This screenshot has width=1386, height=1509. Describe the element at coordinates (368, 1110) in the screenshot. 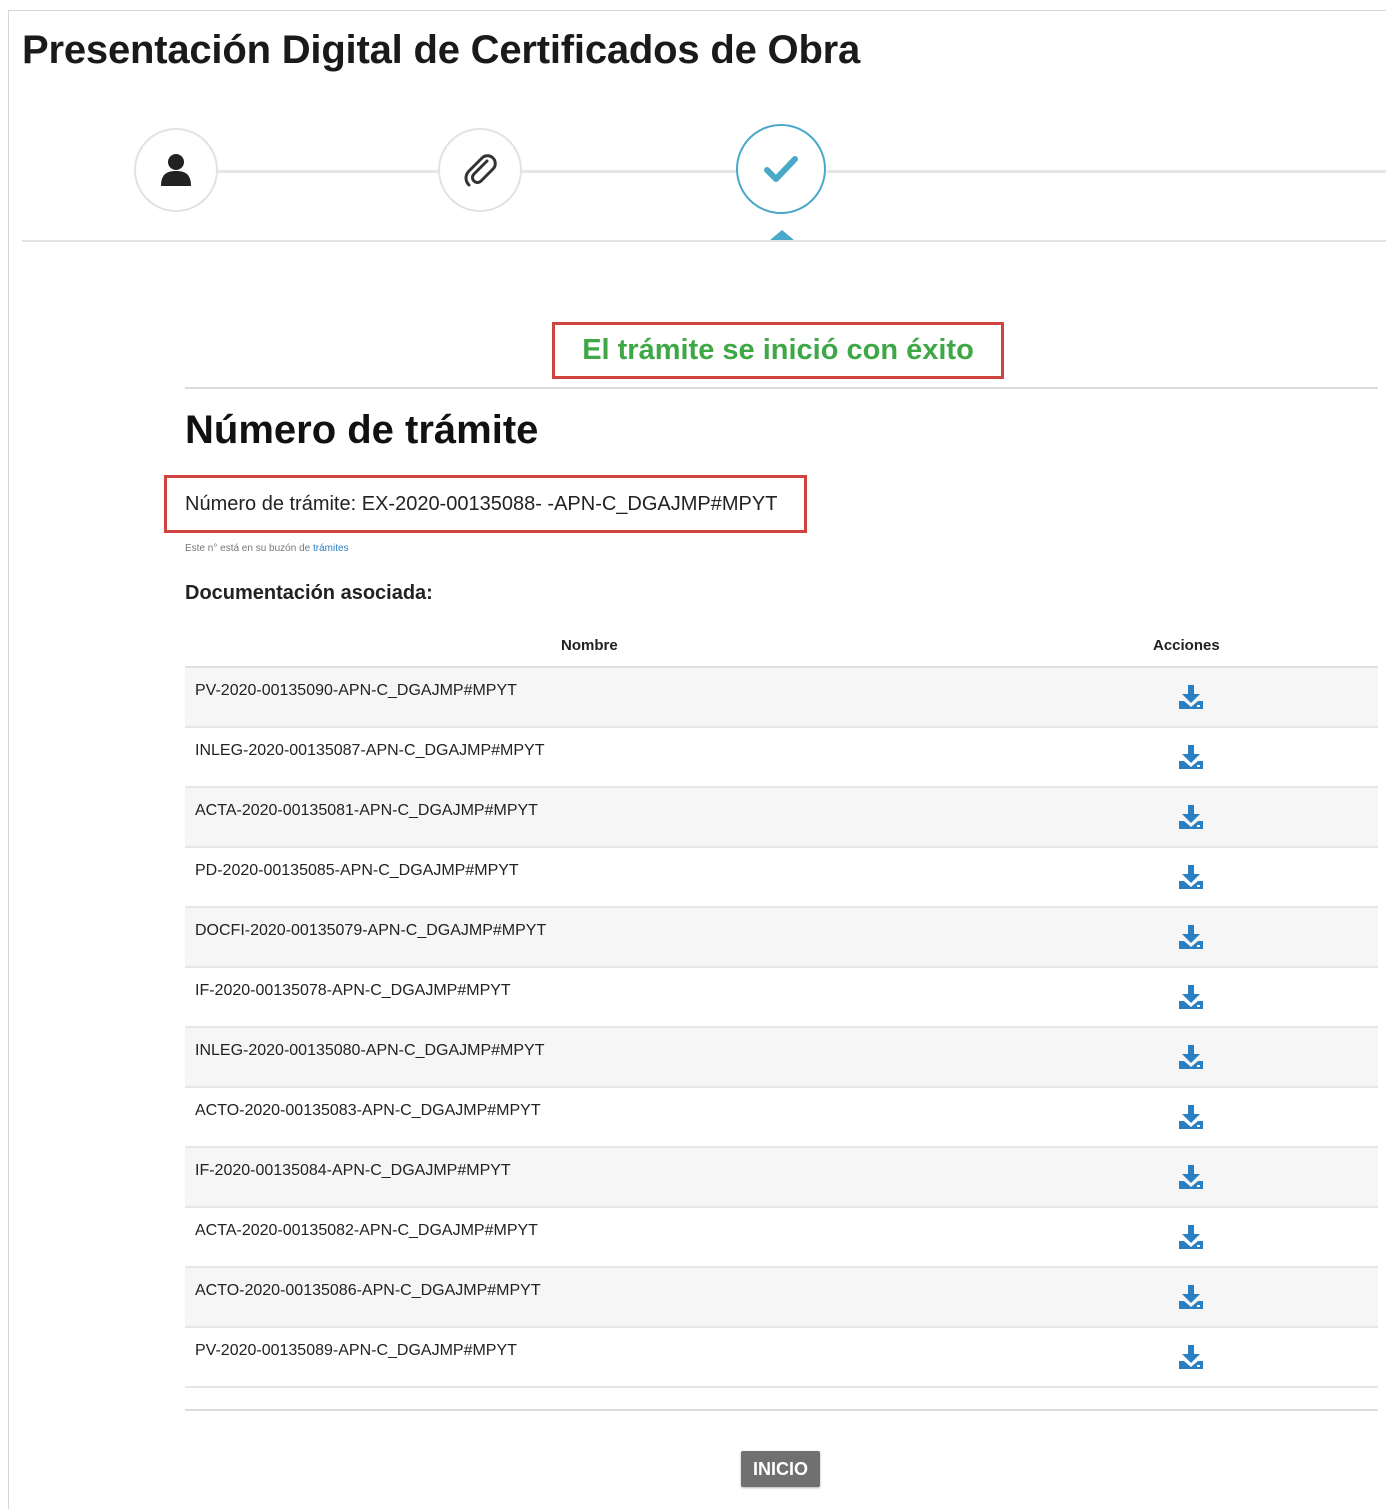

I see `document-name: ACTO-2020-00135083-APN-C_DGAJMP#MPYT` at that location.